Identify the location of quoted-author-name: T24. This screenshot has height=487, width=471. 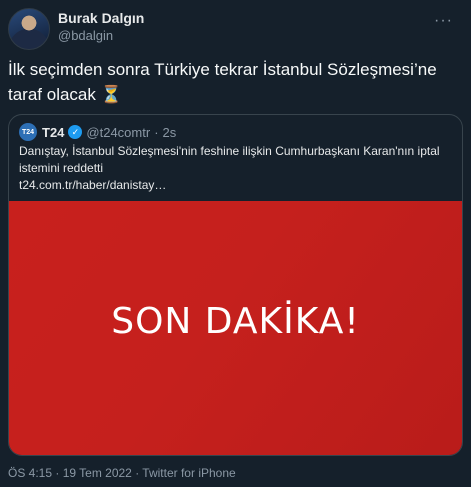
(53, 132).